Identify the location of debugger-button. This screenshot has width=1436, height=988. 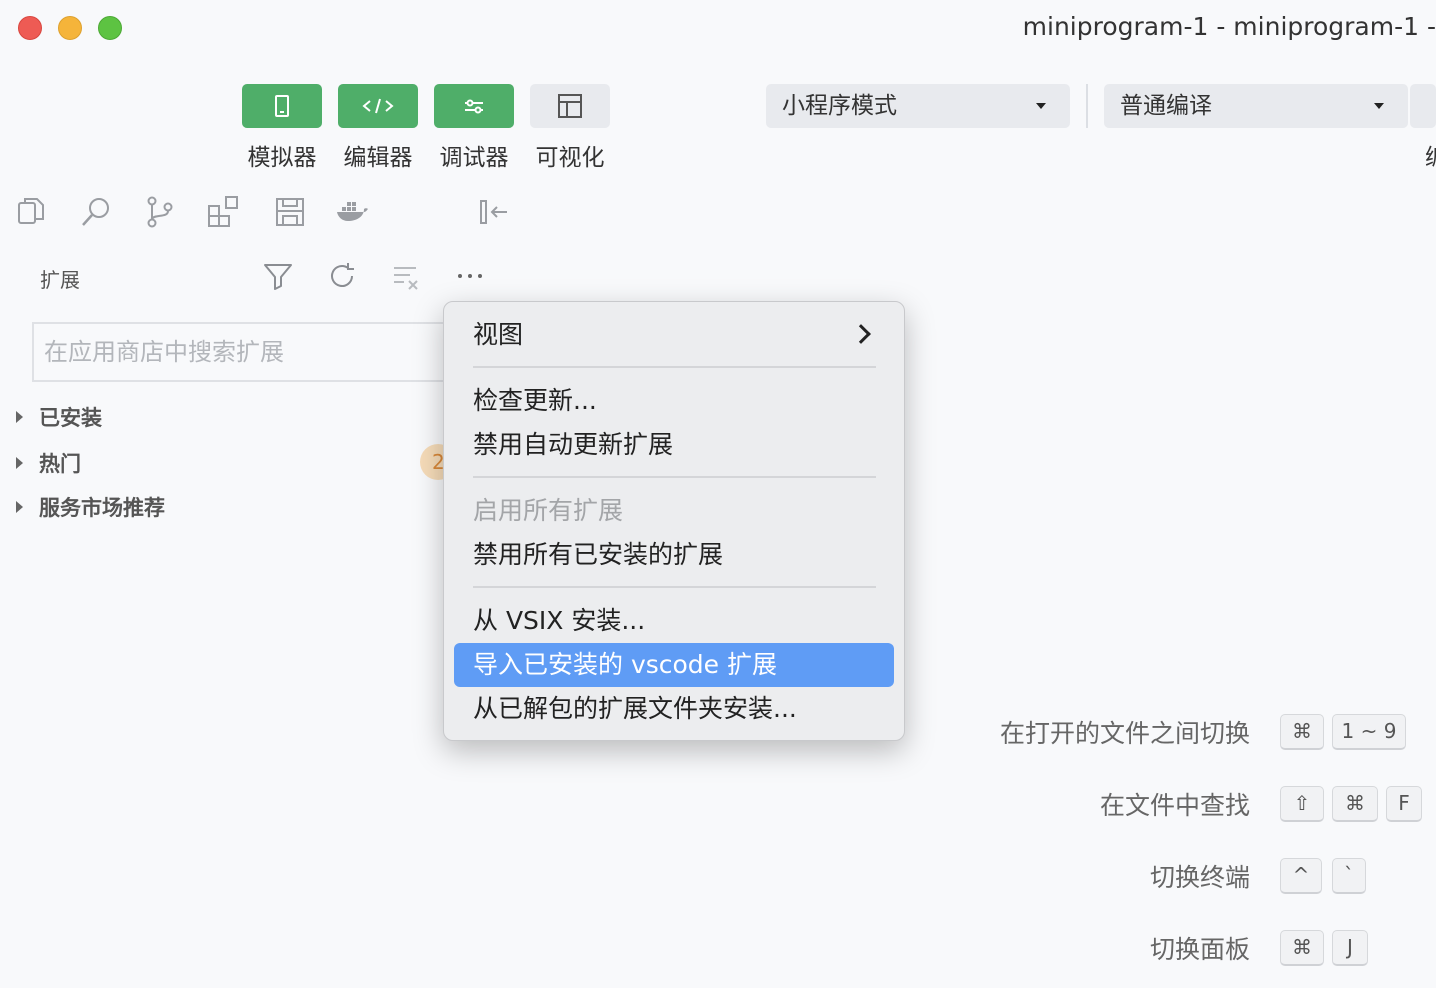
(474, 106).